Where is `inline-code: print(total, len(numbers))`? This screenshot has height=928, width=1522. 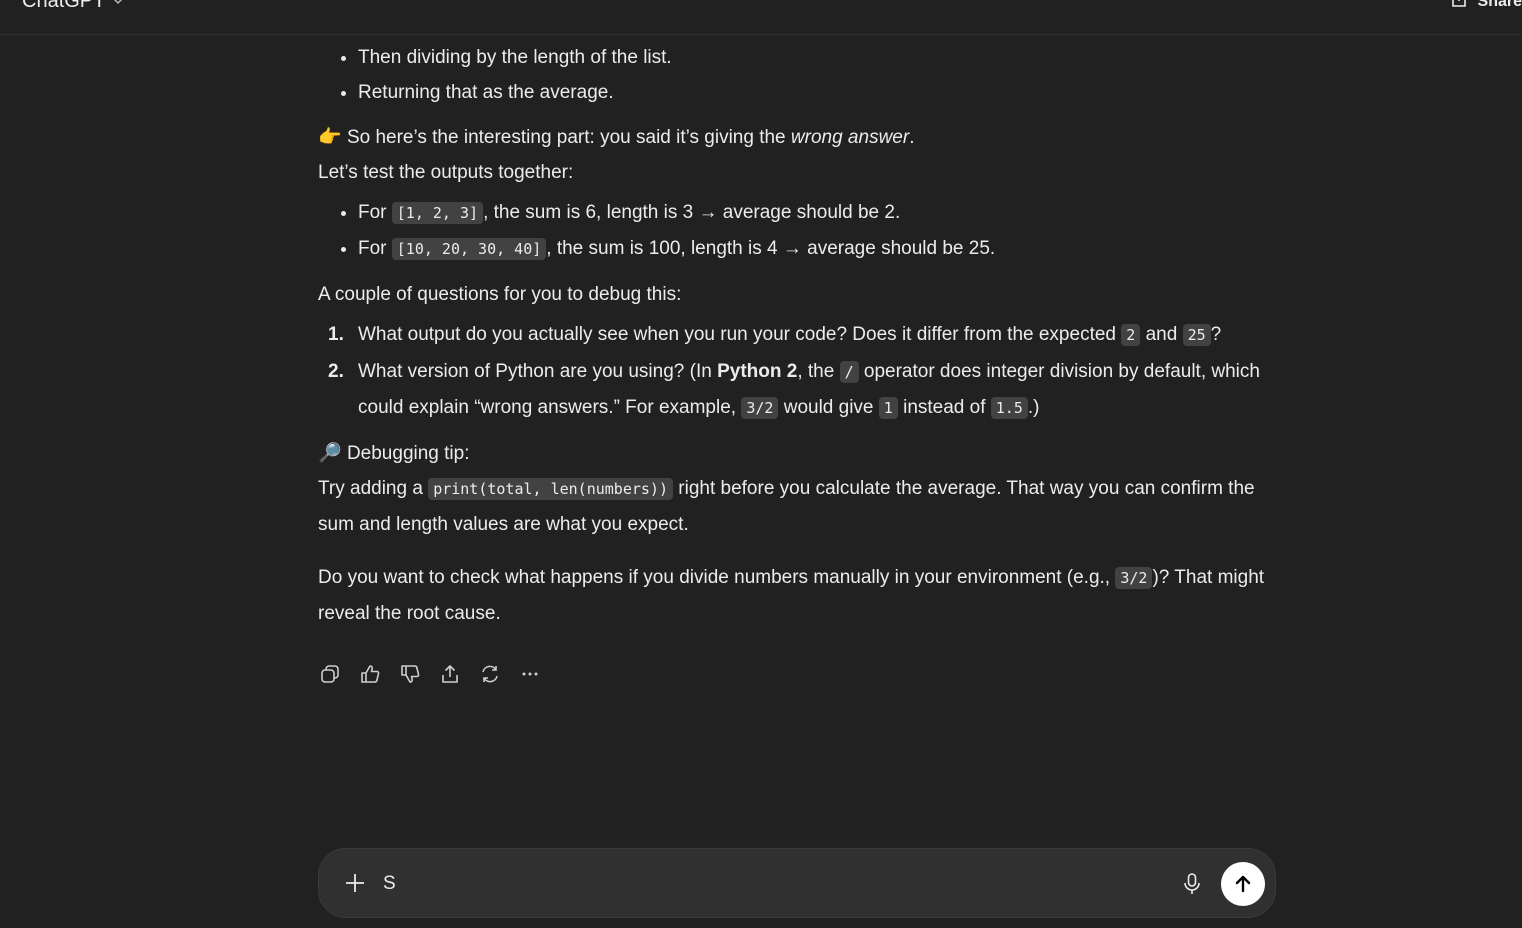
inline-code: print(total, len(numbers)) is located at coordinates (550, 489).